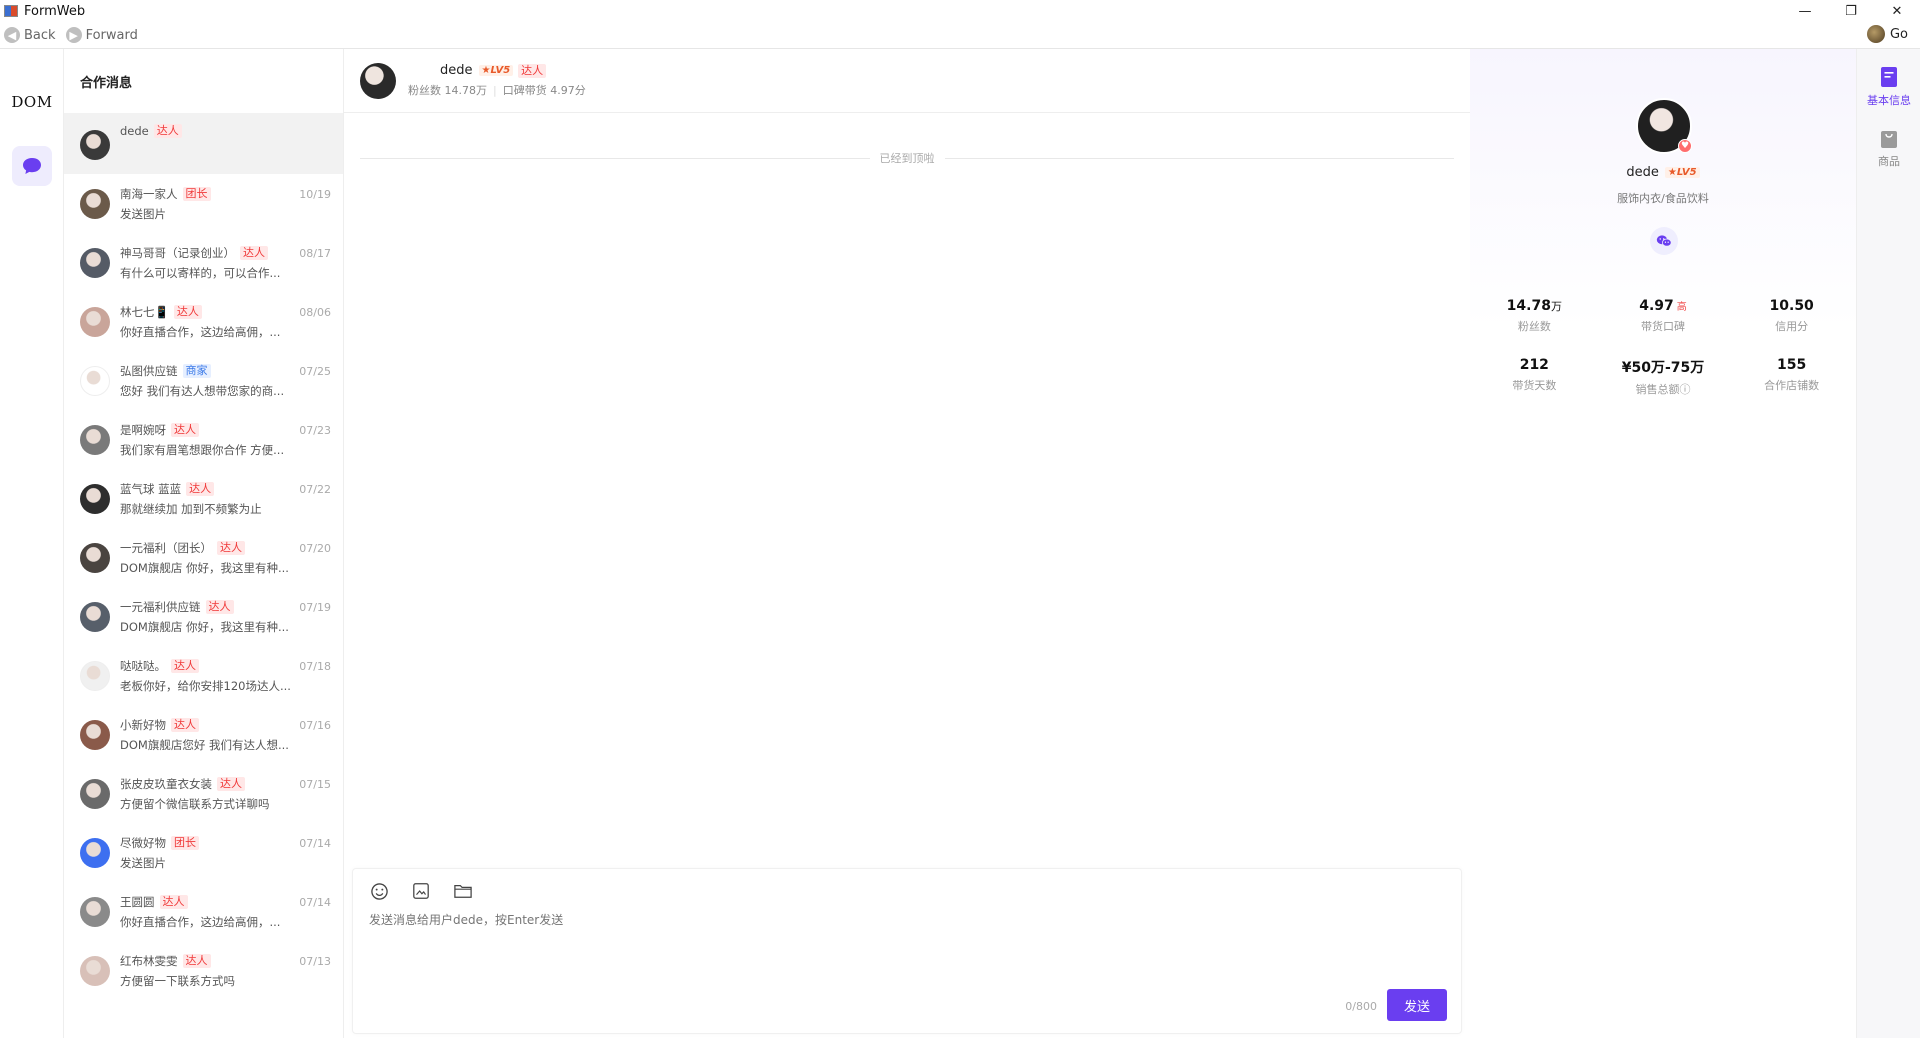 This screenshot has height=1038, width=1920. Describe the element at coordinates (143, 862) in the screenshot. I see `conversation-preview: 发送图片` at that location.